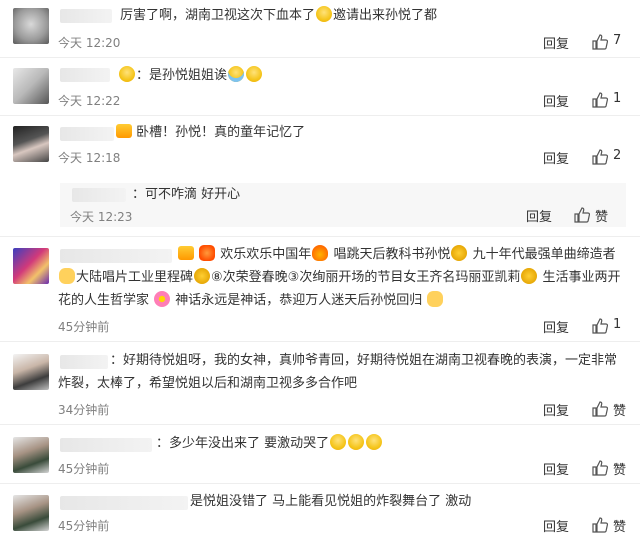  What do you see at coordinates (236, 74) in the screenshot?
I see `crying-emoji-icon` at bounding box center [236, 74].